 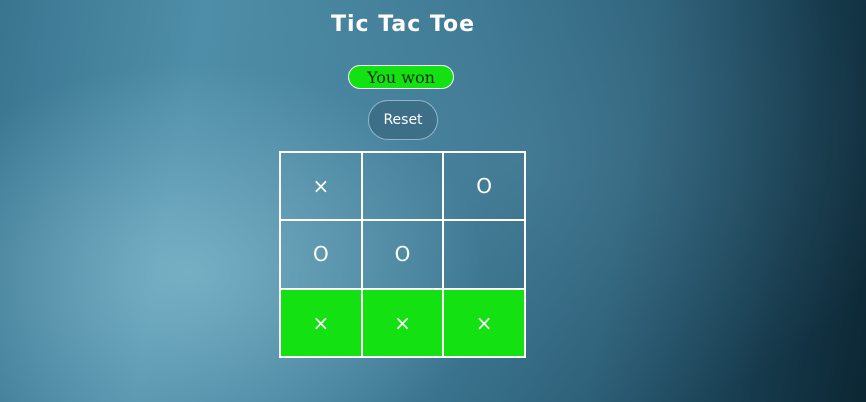 What do you see at coordinates (403, 120) in the screenshot?
I see `reset-button: Reset` at bounding box center [403, 120].